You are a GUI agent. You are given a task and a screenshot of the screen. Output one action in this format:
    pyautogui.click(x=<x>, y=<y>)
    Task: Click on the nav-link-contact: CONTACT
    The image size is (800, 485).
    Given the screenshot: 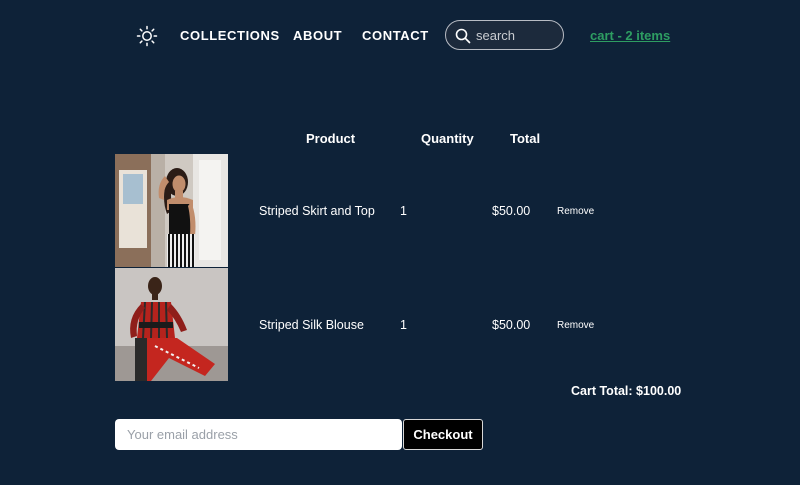 What is the action you would take?
    pyautogui.click(x=395, y=35)
    